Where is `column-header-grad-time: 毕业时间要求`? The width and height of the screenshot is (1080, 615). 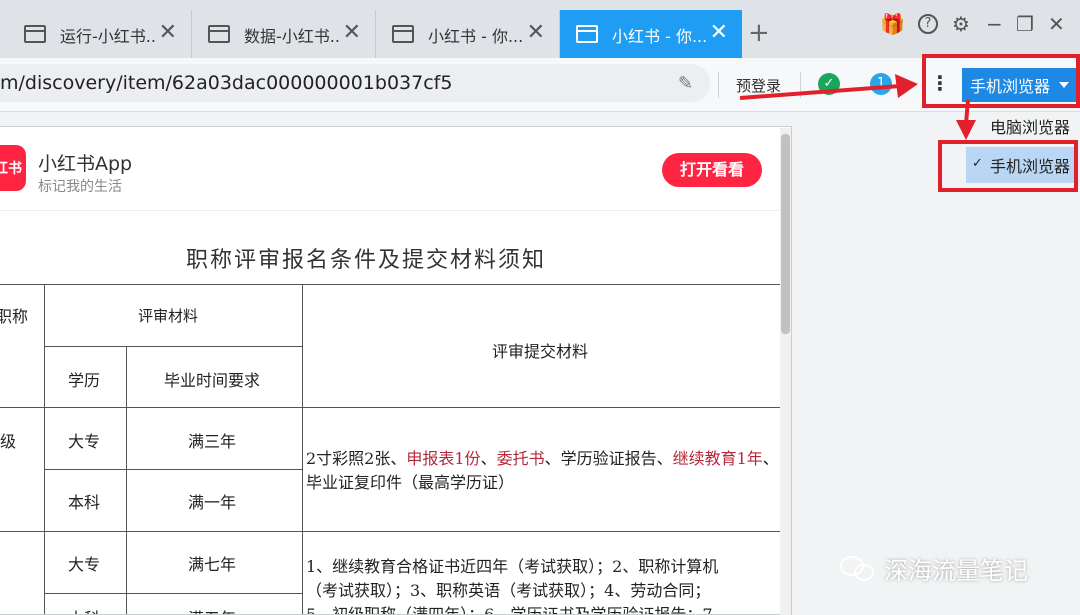
column-header-grad-time: 毕业时间要求 is located at coordinates (212, 380).